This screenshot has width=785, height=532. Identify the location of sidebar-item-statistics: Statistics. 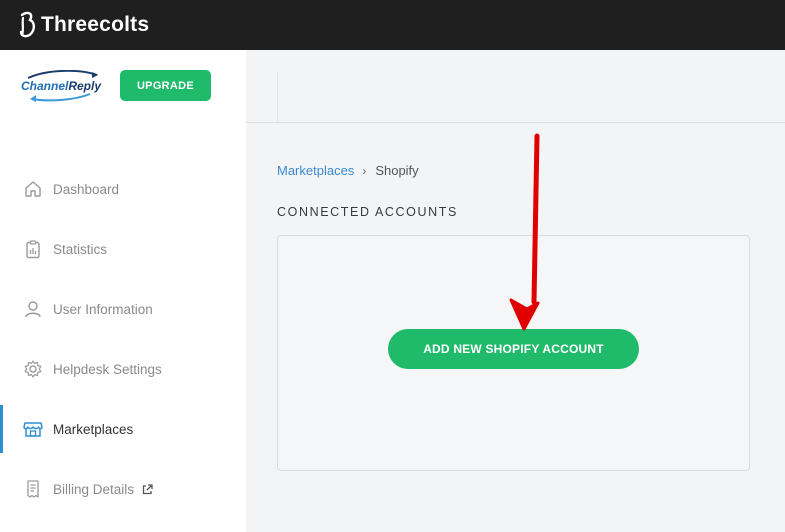
(123, 249).